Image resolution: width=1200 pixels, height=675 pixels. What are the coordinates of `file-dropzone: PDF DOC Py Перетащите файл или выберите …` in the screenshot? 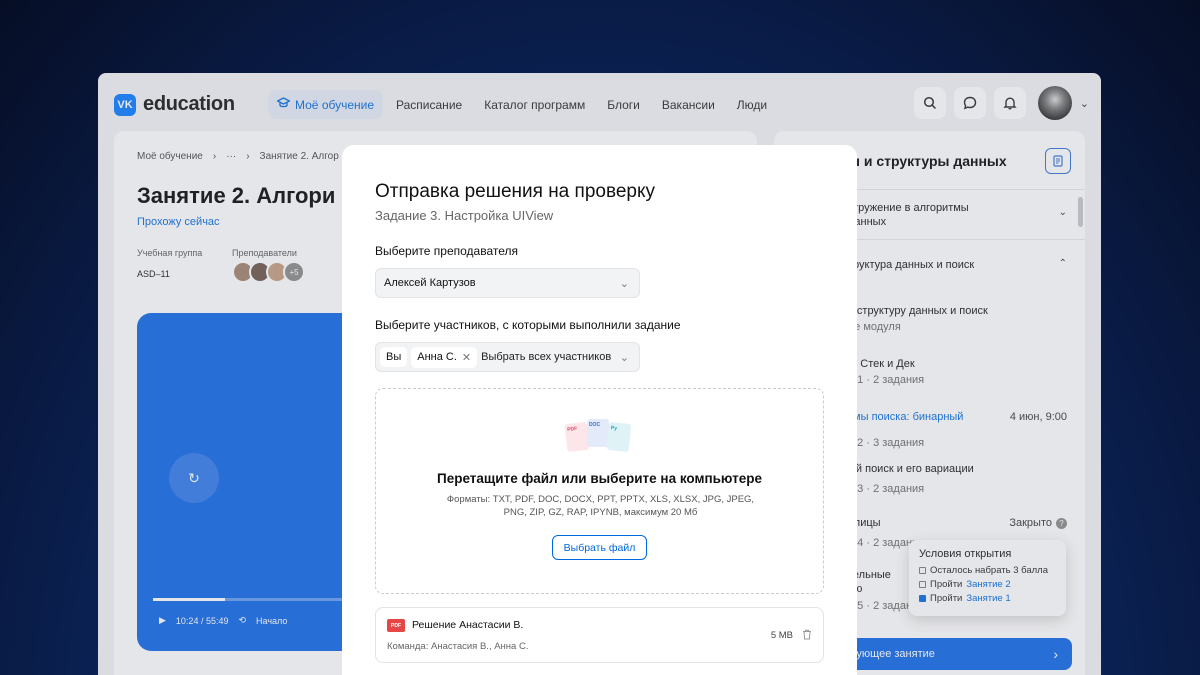 It's located at (599, 491).